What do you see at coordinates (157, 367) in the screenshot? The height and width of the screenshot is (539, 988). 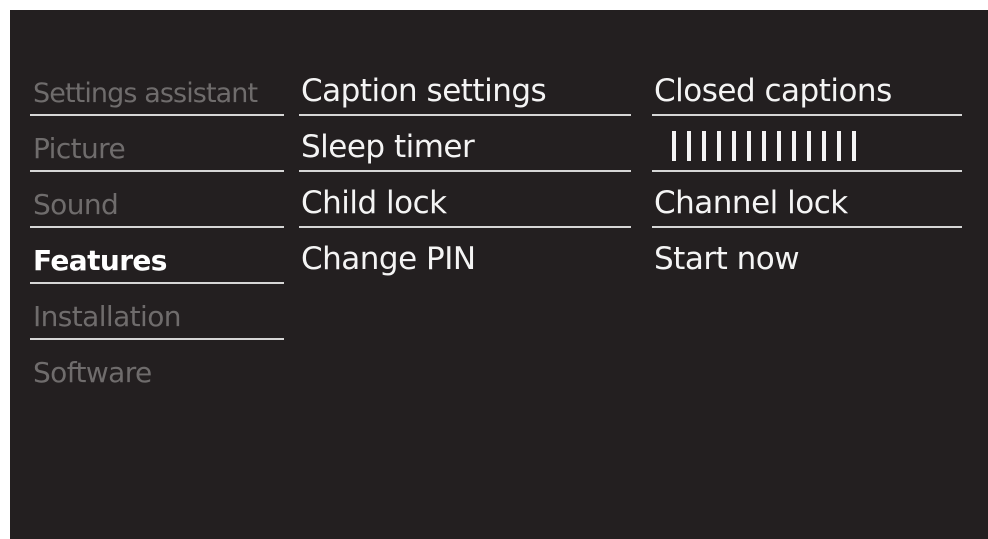 I see `menu-item-software: Software` at bounding box center [157, 367].